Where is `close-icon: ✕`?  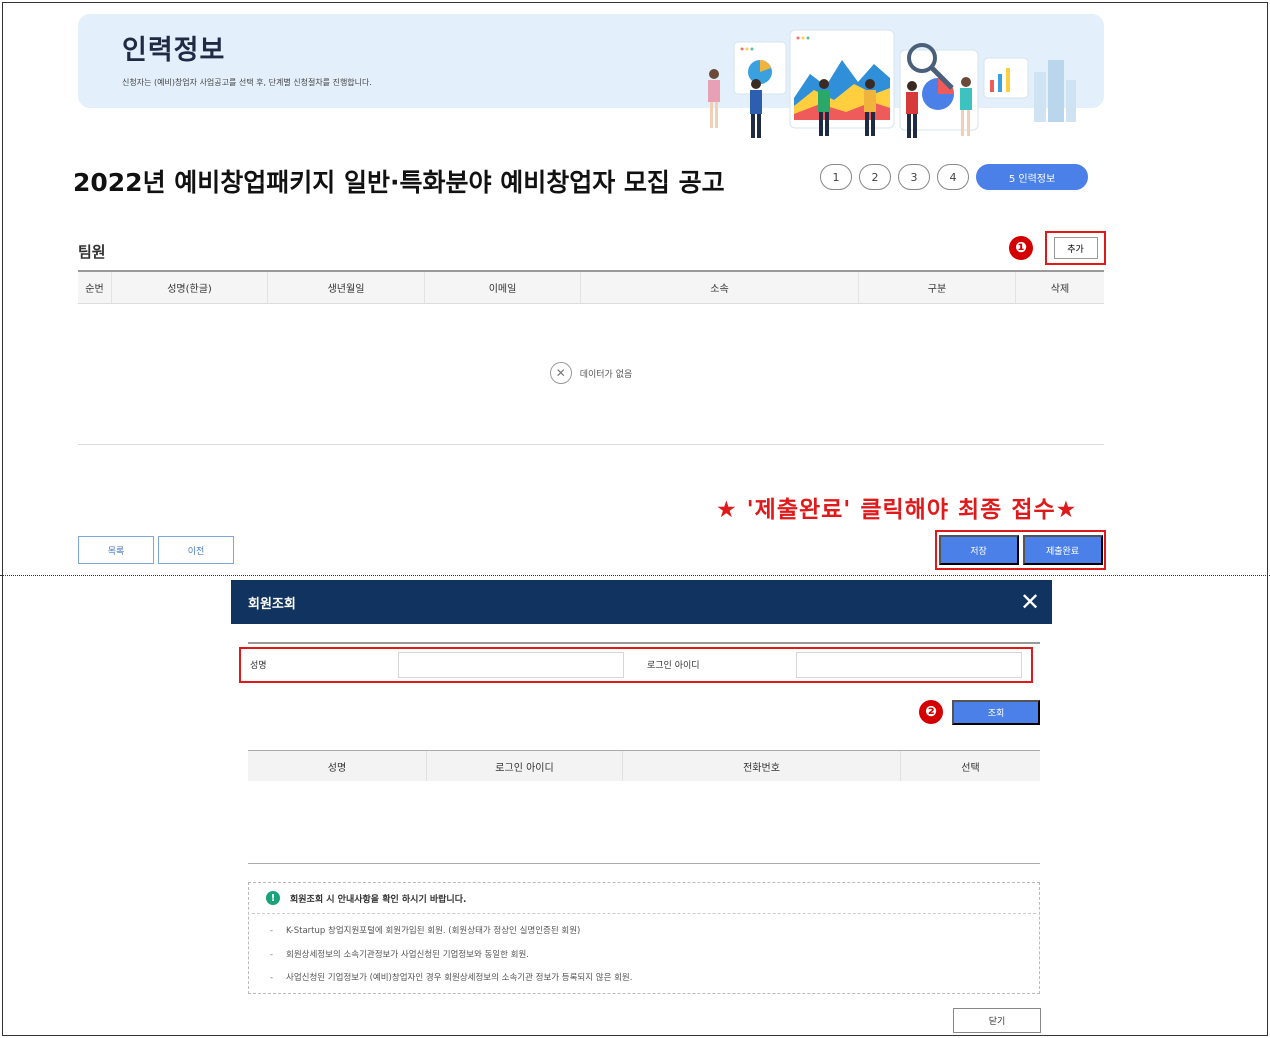 close-icon: ✕ is located at coordinates (1030, 602).